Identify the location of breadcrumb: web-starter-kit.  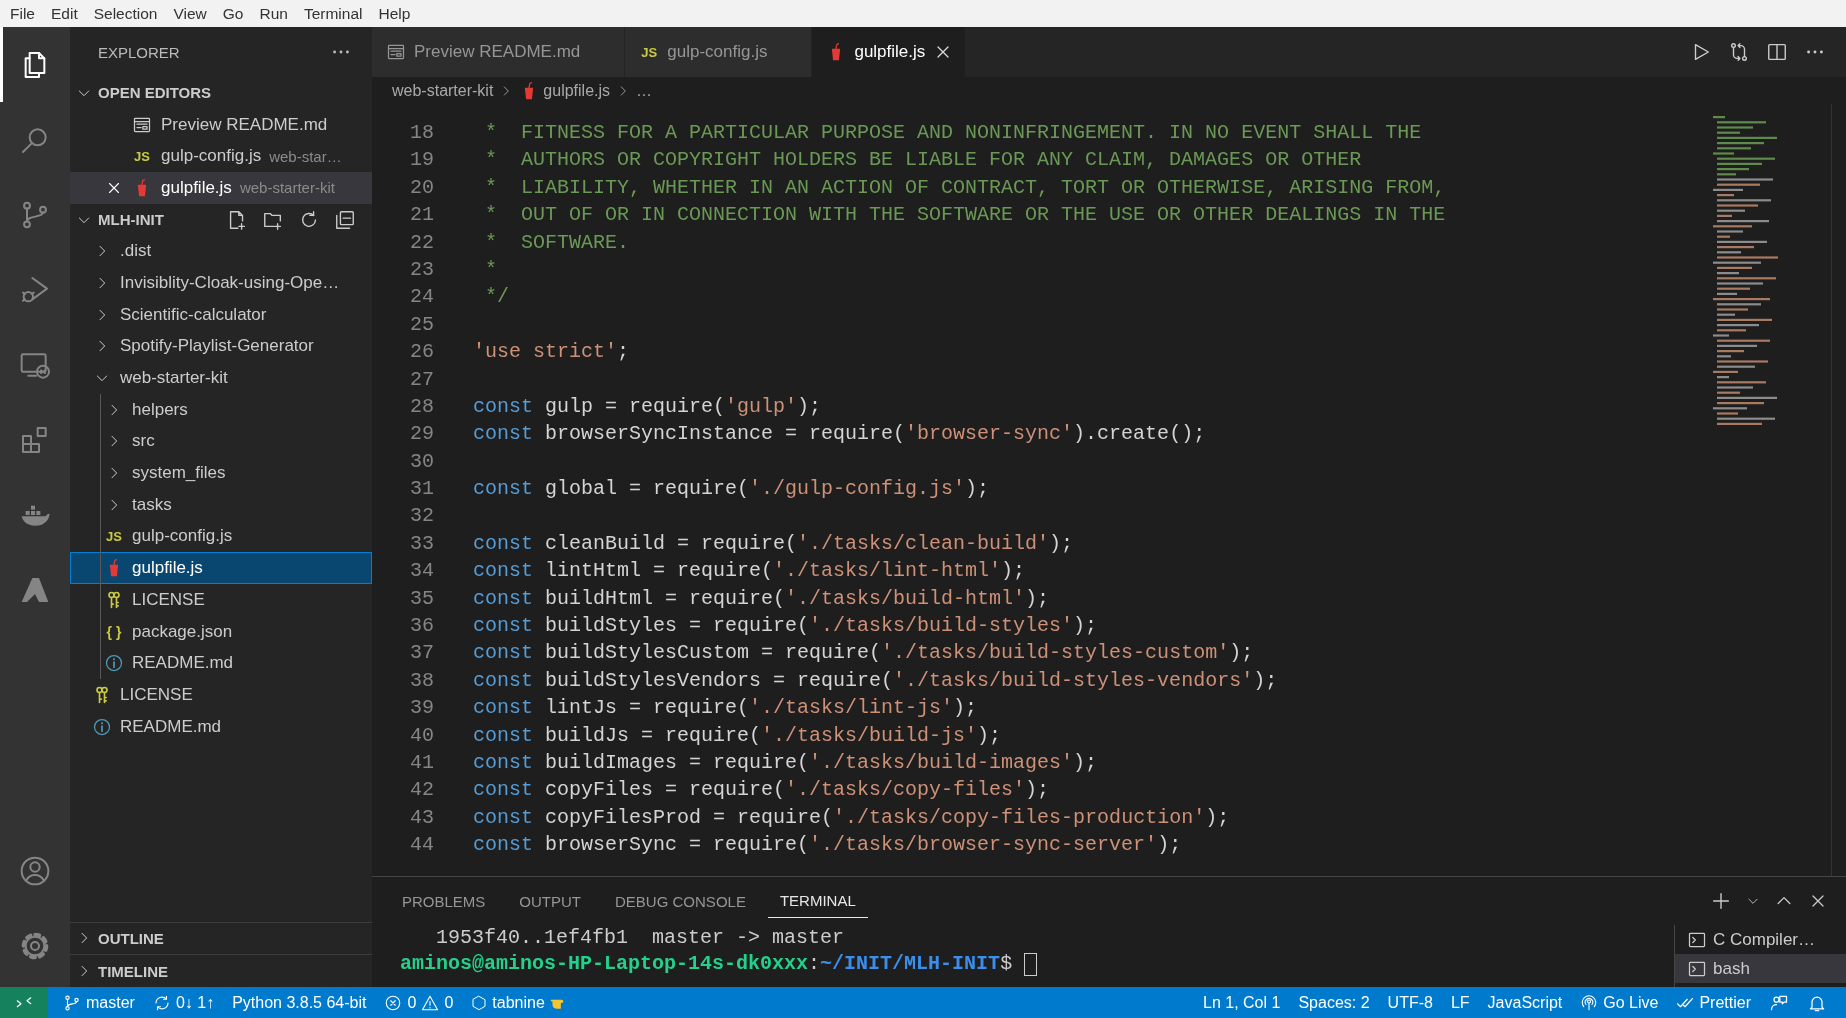
(443, 90).